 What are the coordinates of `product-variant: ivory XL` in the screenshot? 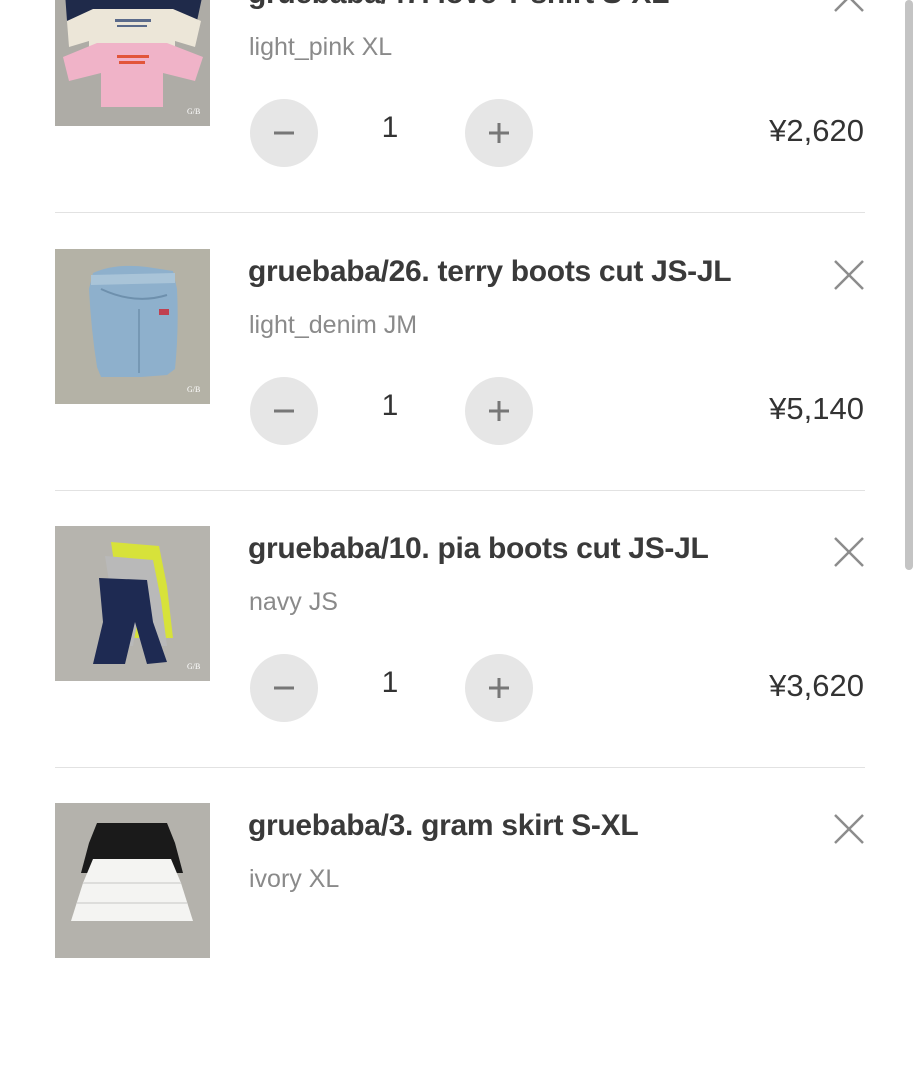 It's located at (294, 879).